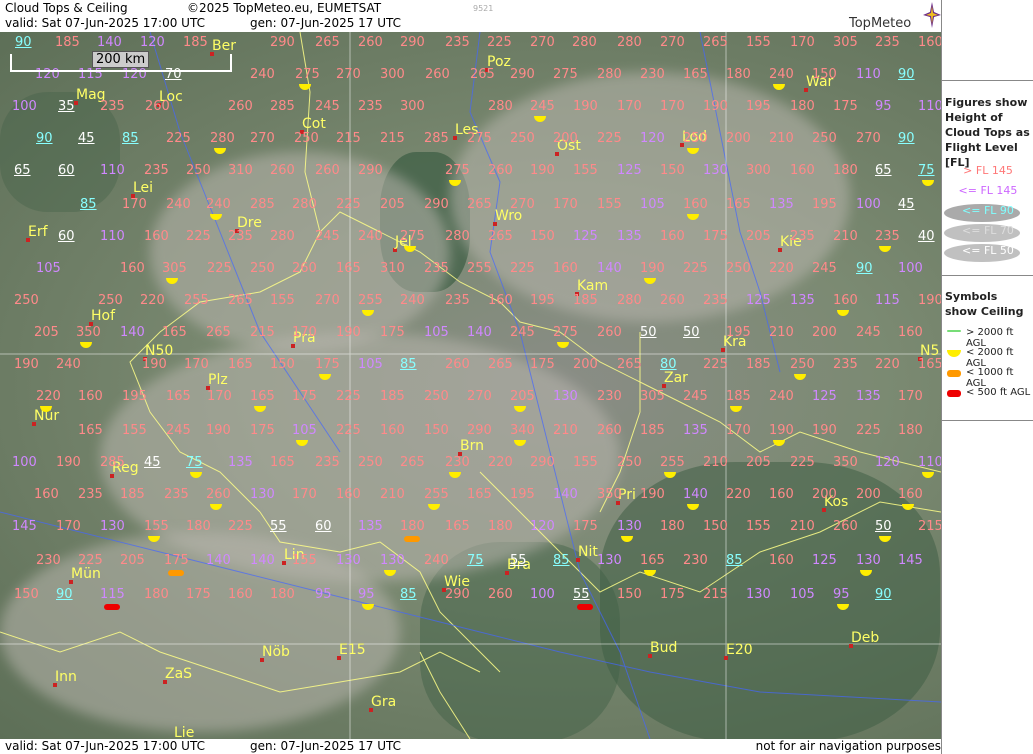 This screenshot has width=1033, height=754. I want to click on cloud-top-value: 270, so click(542, 42).